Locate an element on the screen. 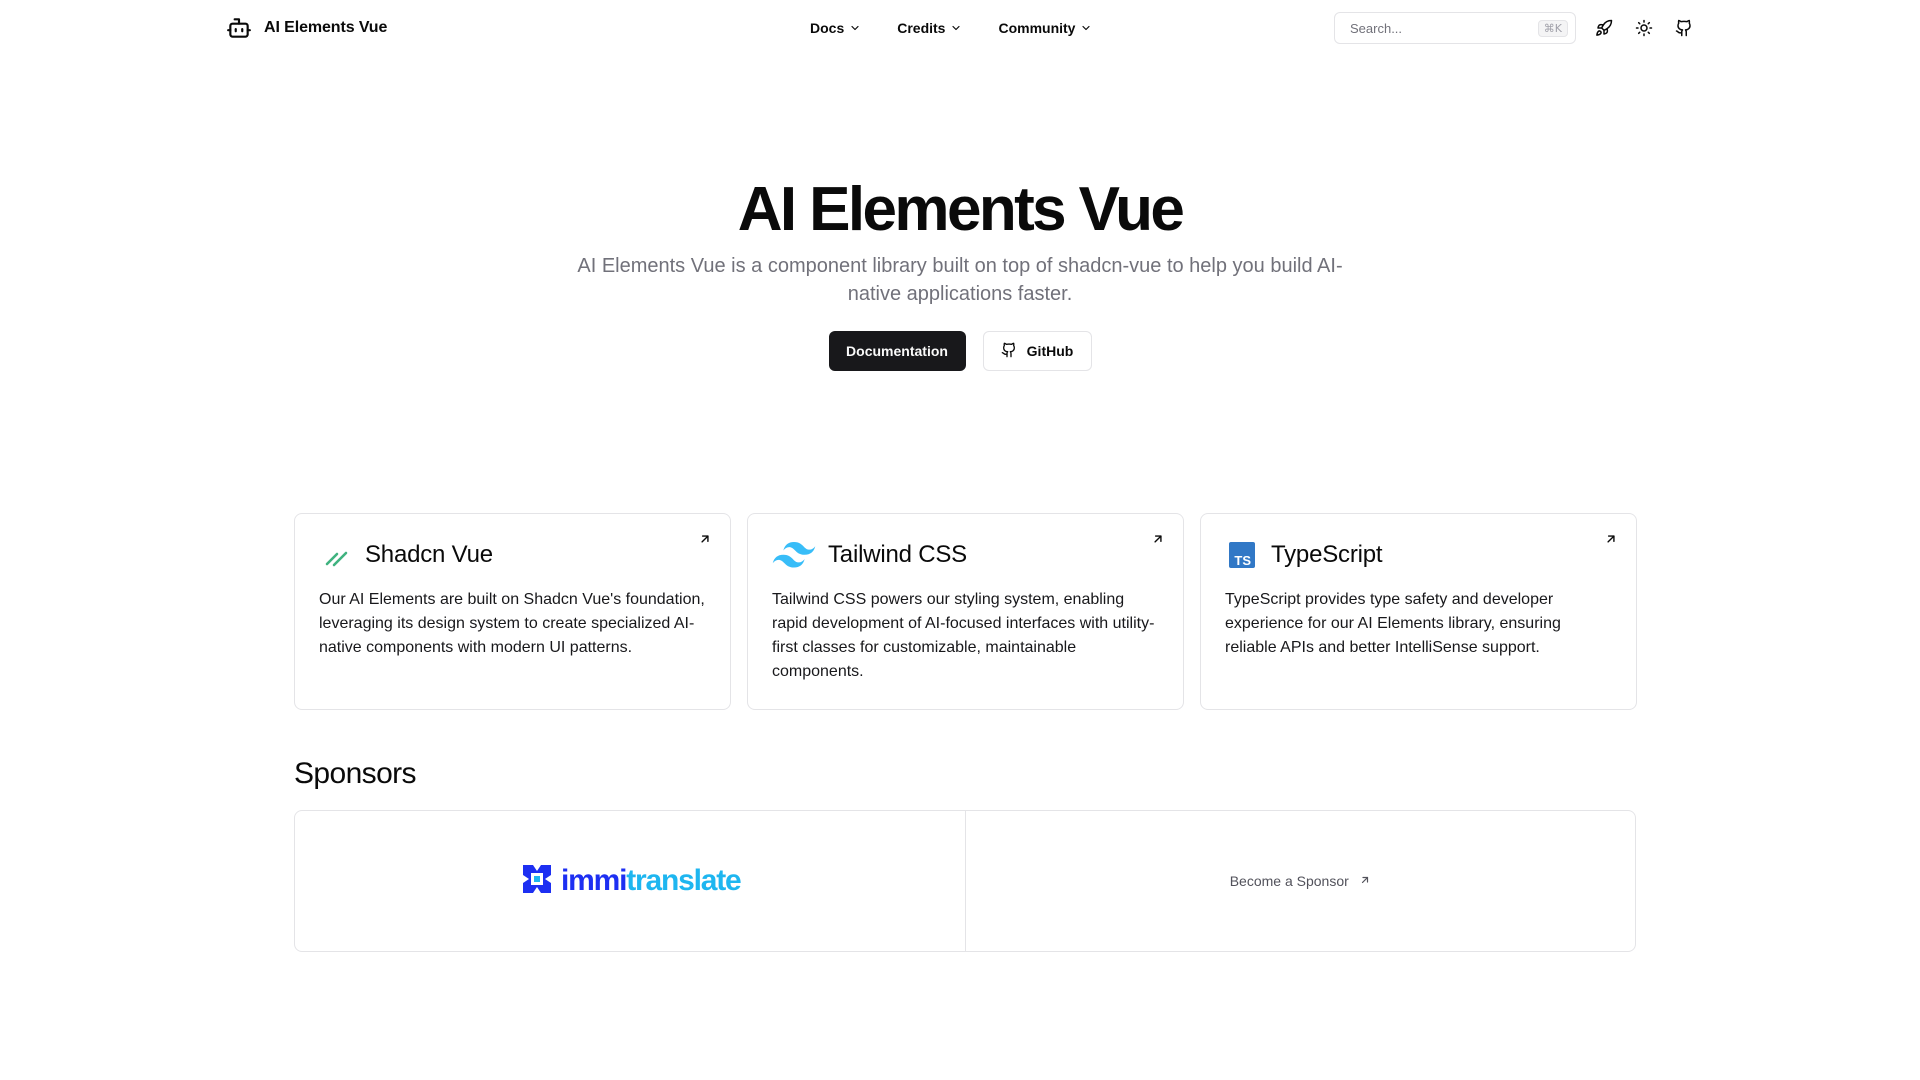 The image size is (1920, 1080). card-title: TypeScript is located at coordinates (1327, 554).